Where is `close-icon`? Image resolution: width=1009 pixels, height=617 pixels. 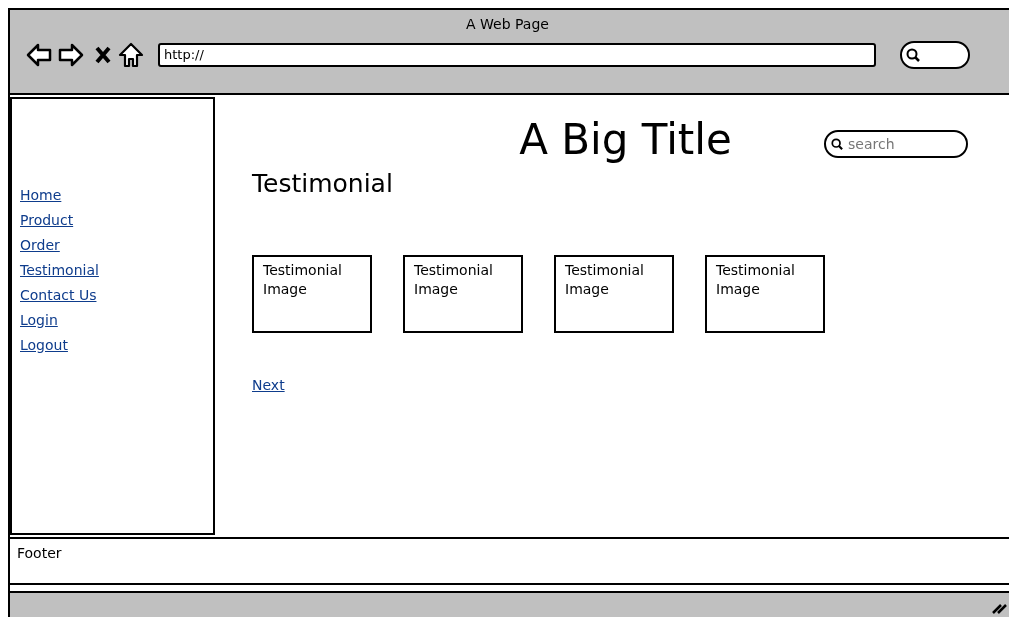 close-icon is located at coordinates (103, 55).